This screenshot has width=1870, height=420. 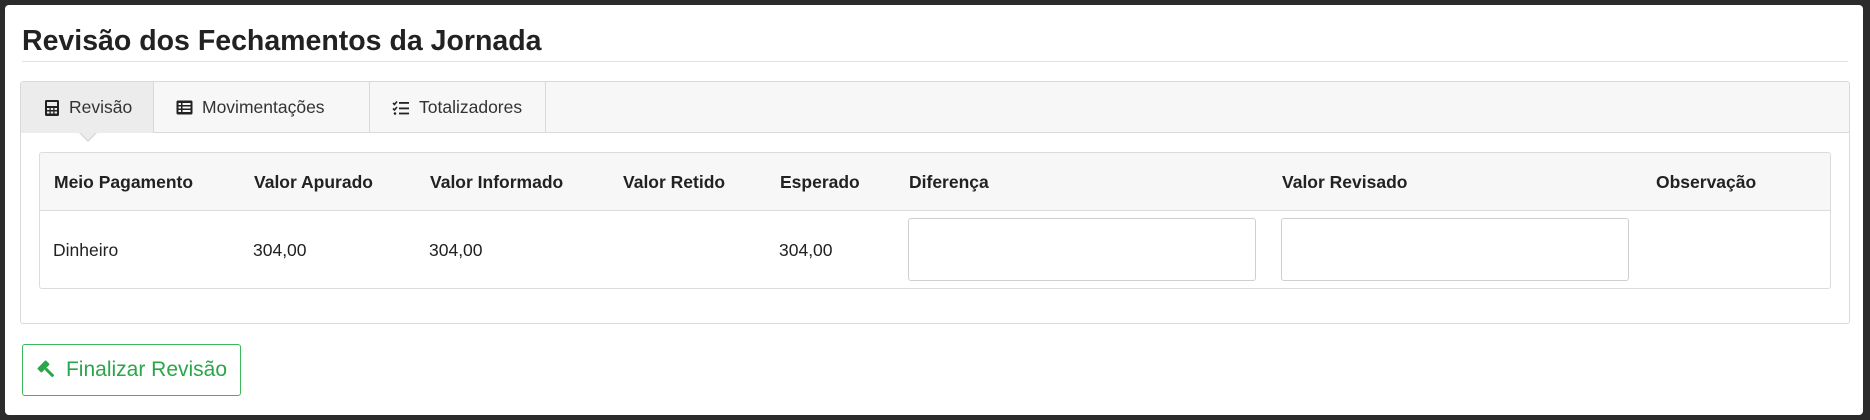 I want to click on gavel-icon, so click(x=47, y=370).